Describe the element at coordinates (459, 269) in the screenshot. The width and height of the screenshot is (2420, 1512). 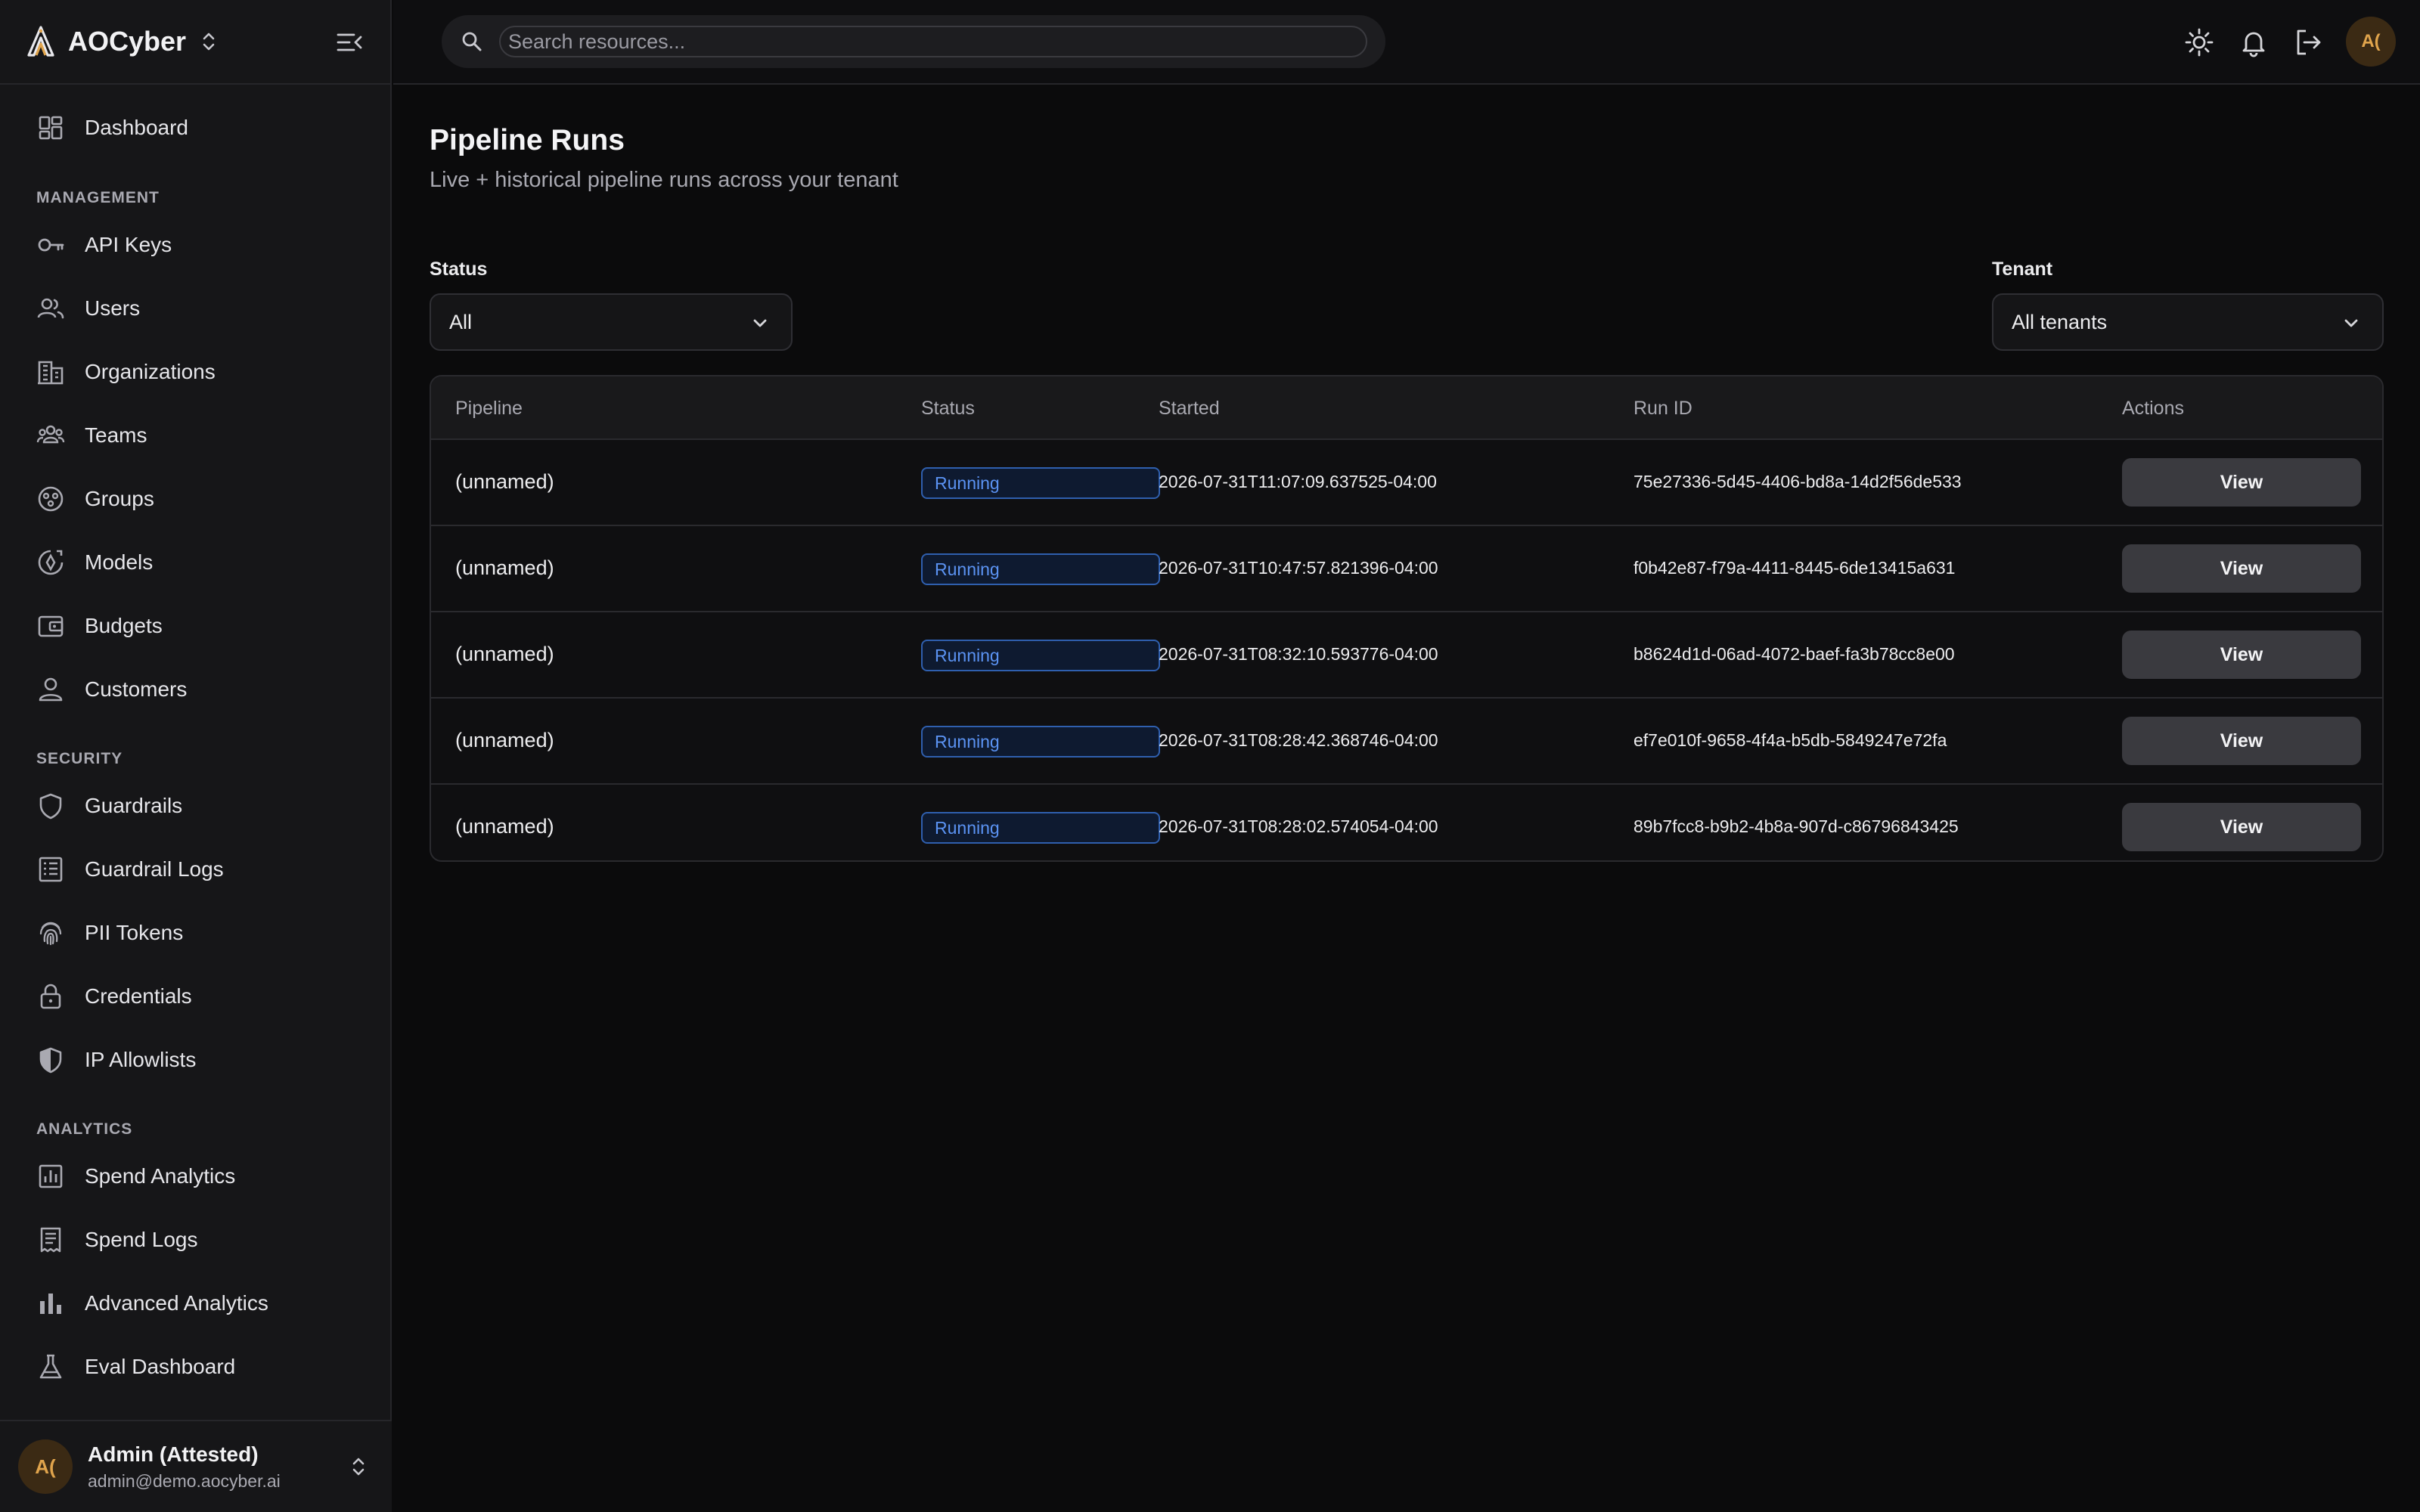
I see `status-filter-label: Status` at that location.